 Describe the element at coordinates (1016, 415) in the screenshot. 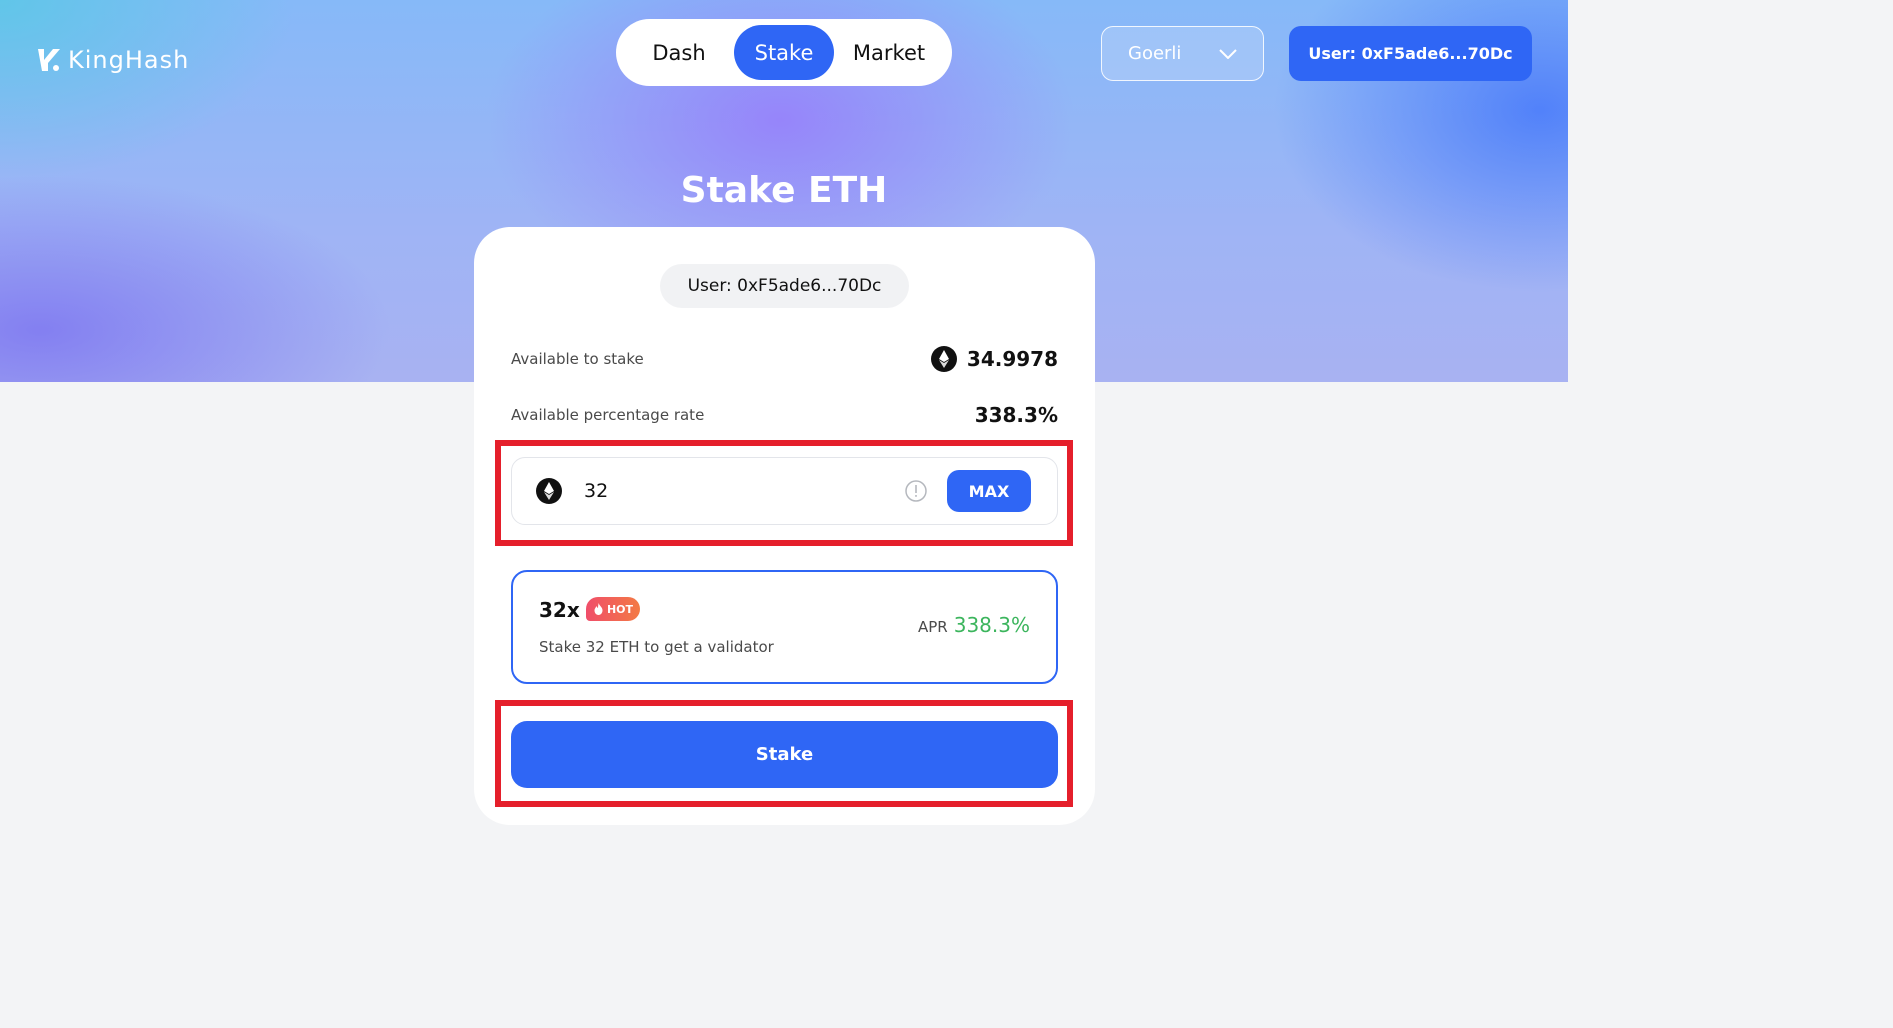

I see `percentage-rate-value: 338.3%` at that location.